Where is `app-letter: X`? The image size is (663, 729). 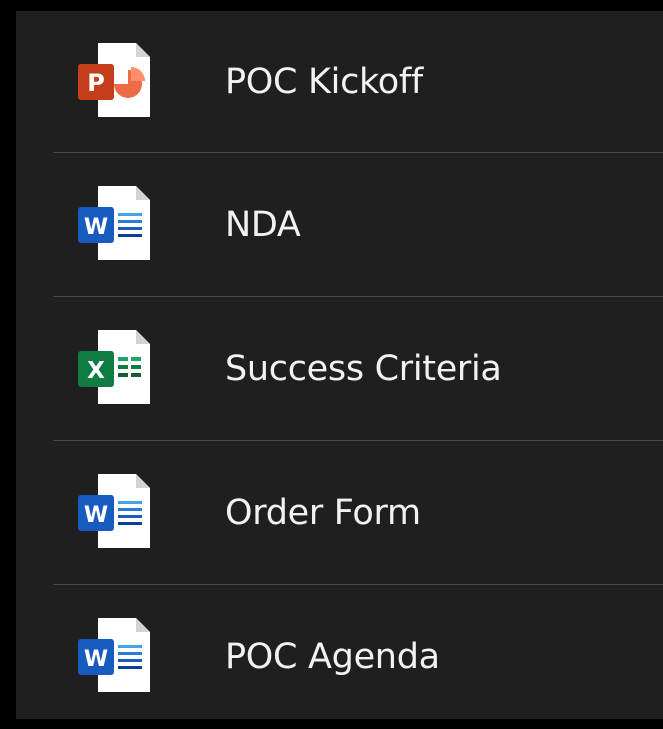 app-letter: X is located at coordinates (96, 371).